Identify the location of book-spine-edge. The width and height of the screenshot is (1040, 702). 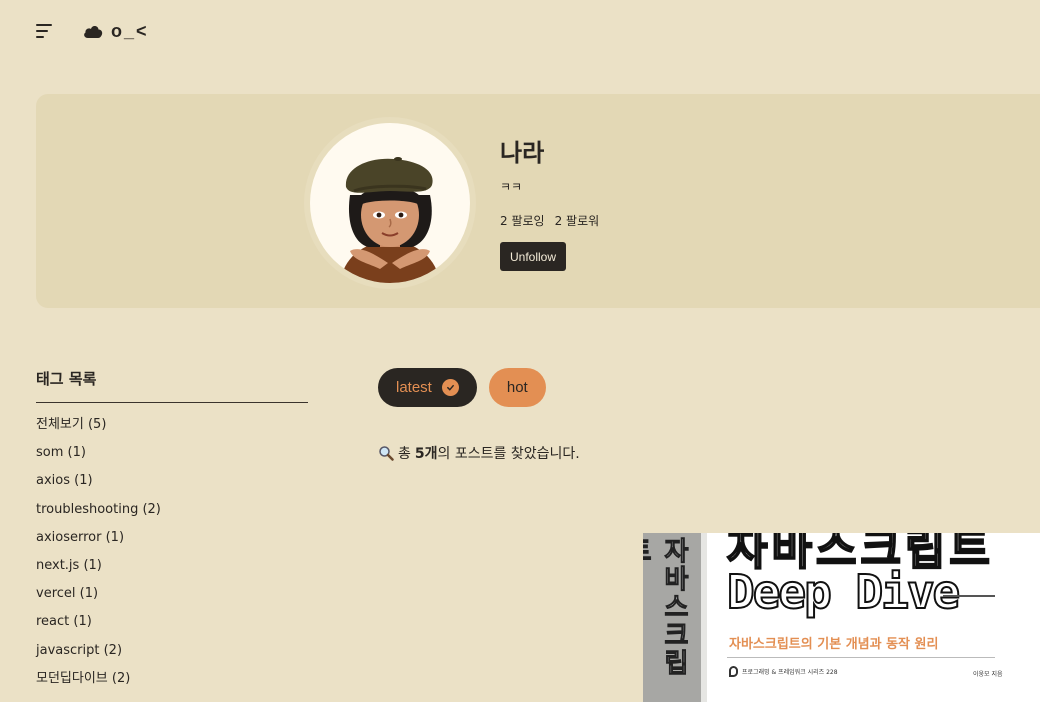
(704, 617).